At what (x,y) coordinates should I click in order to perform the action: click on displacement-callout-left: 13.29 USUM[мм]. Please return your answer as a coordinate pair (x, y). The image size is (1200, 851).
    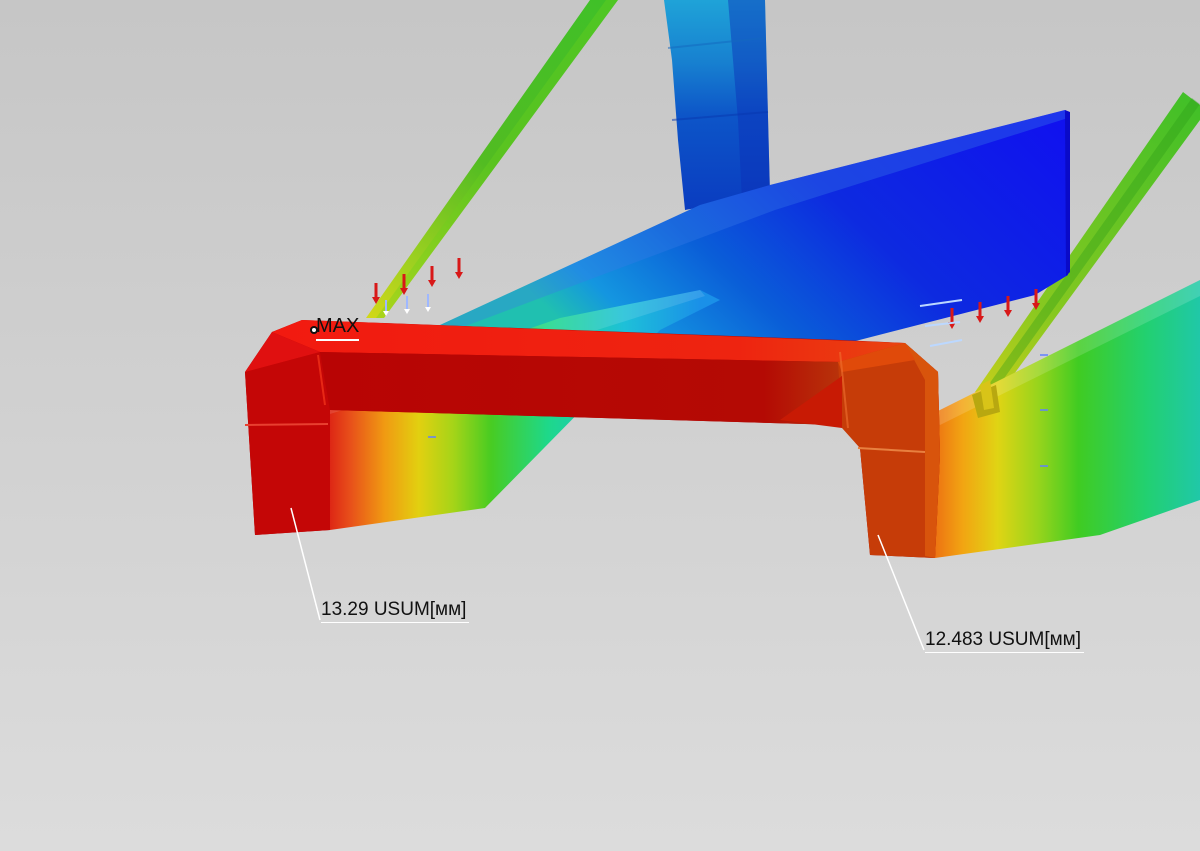
    Looking at the image, I should click on (395, 611).